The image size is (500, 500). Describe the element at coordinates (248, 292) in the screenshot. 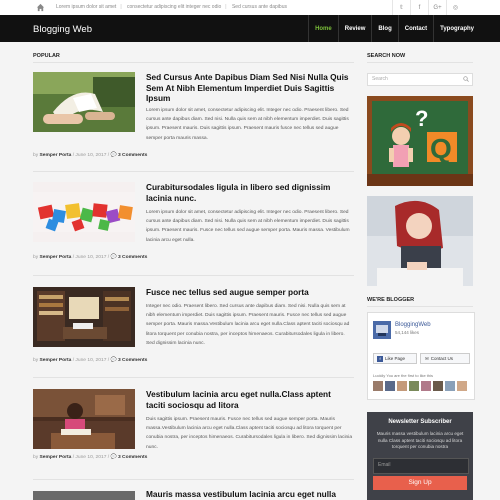

I see `post-title: Fusce nec tellus sed augue semper porta` at that location.